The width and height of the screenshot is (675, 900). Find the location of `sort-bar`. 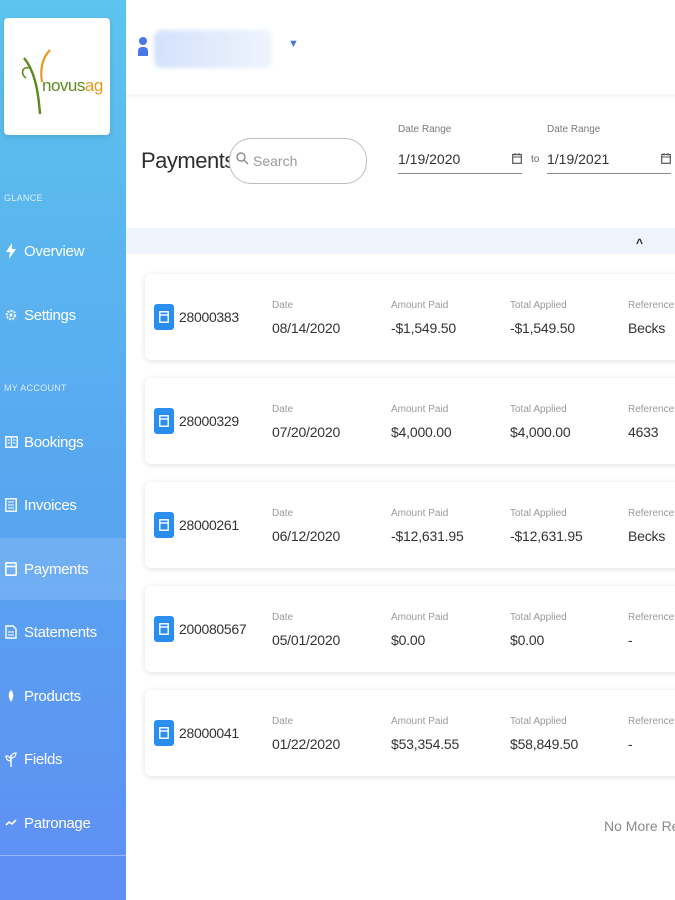

sort-bar is located at coordinates (400, 241).